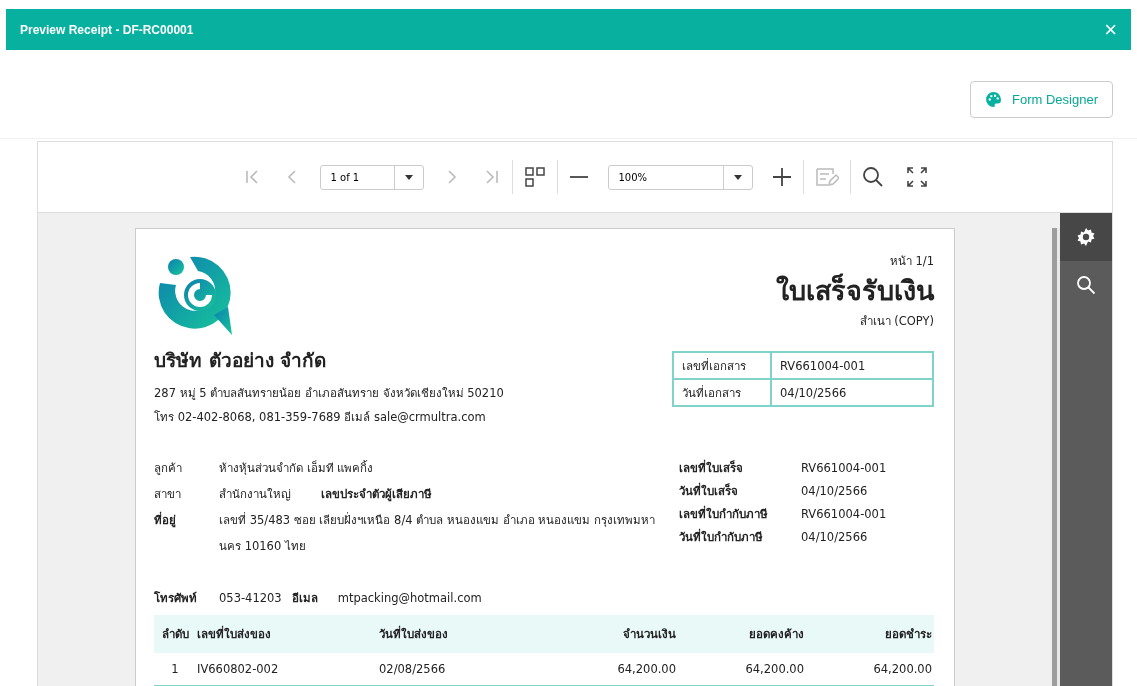 This screenshot has height=686, width=1137. Describe the element at coordinates (263, 546) in the screenshot. I see `address-line: นคร 10160 ไทย` at that location.